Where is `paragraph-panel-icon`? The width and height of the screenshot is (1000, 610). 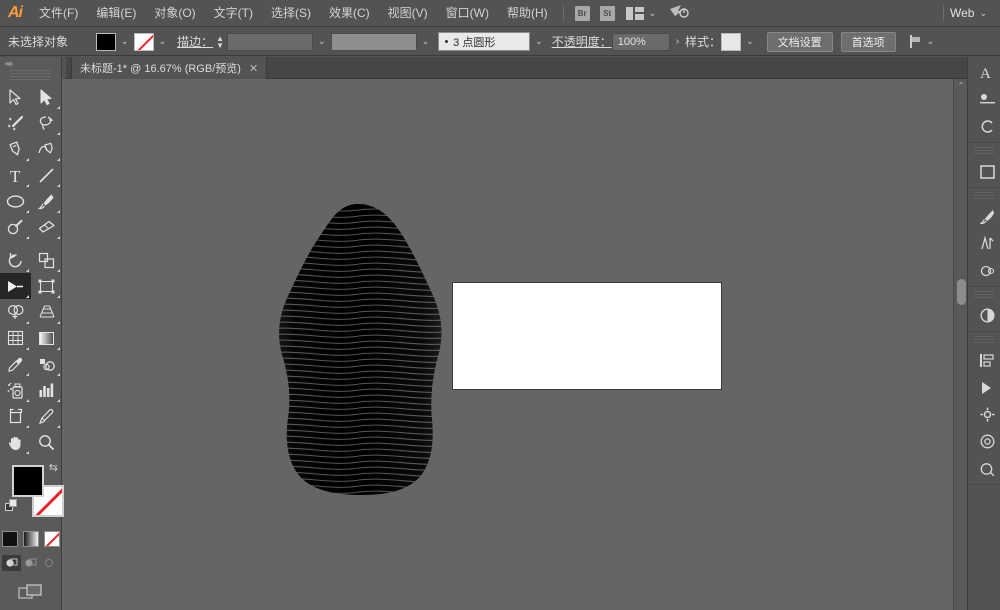
paragraph-panel-icon is located at coordinates (984, 99).